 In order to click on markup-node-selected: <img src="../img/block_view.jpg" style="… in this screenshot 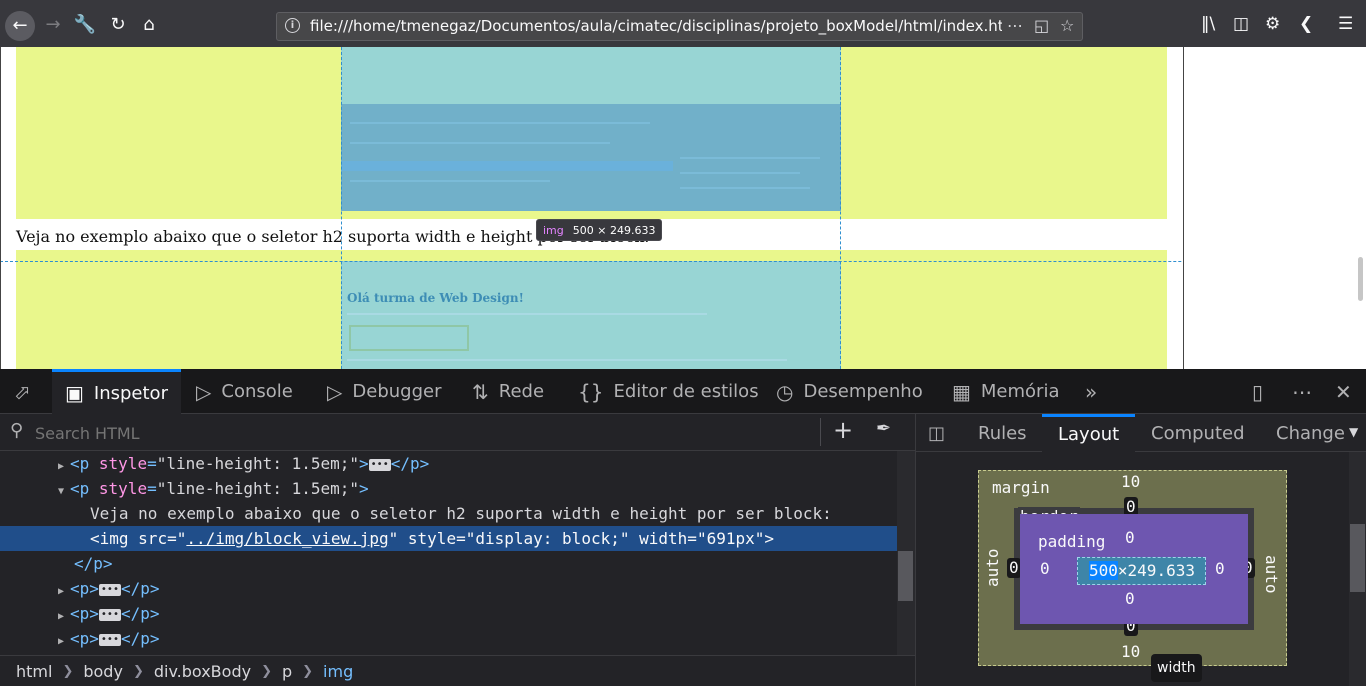, I will do `click(448, 538)`.